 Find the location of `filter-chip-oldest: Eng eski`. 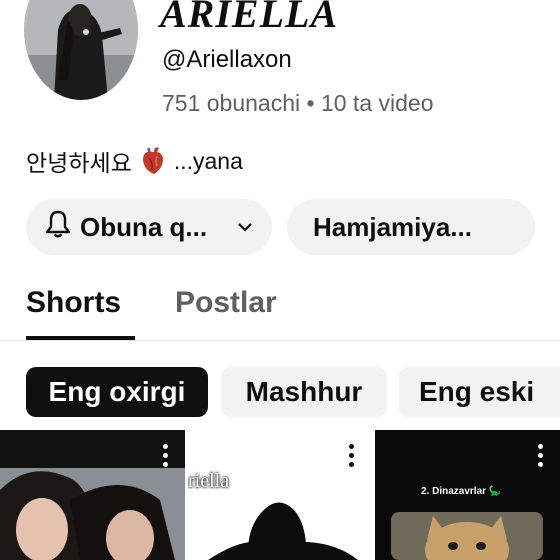

filter-chip-oldest: Eng eski is located at coordinates (479, 392).